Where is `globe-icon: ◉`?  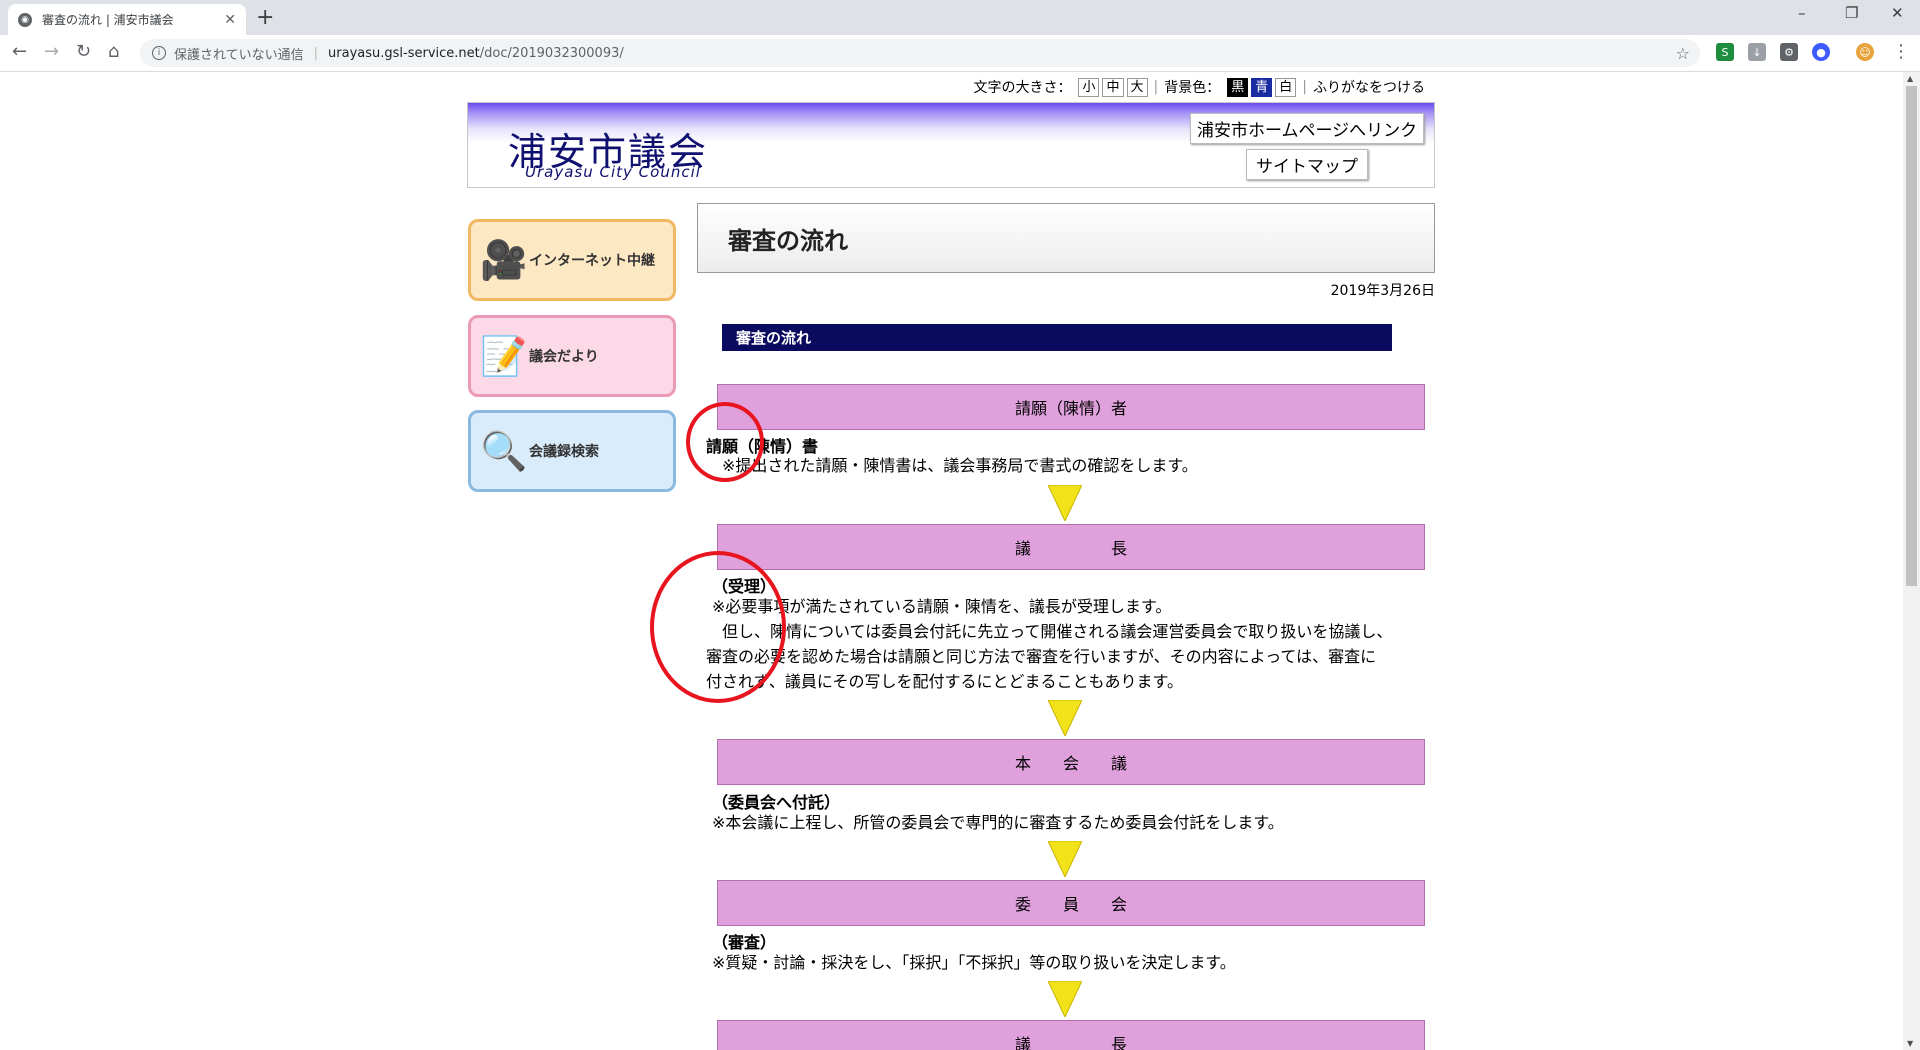 globe-icon: ◉ is located at coordinates (25, 19).